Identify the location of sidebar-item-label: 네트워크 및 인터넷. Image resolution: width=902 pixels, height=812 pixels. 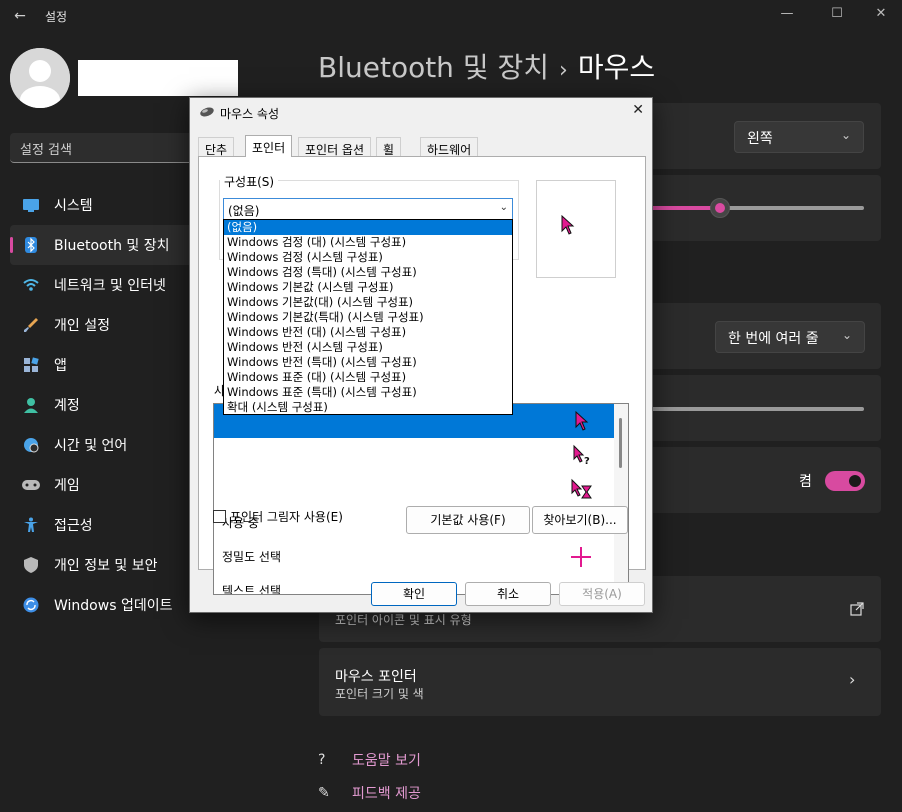
(110, 286).